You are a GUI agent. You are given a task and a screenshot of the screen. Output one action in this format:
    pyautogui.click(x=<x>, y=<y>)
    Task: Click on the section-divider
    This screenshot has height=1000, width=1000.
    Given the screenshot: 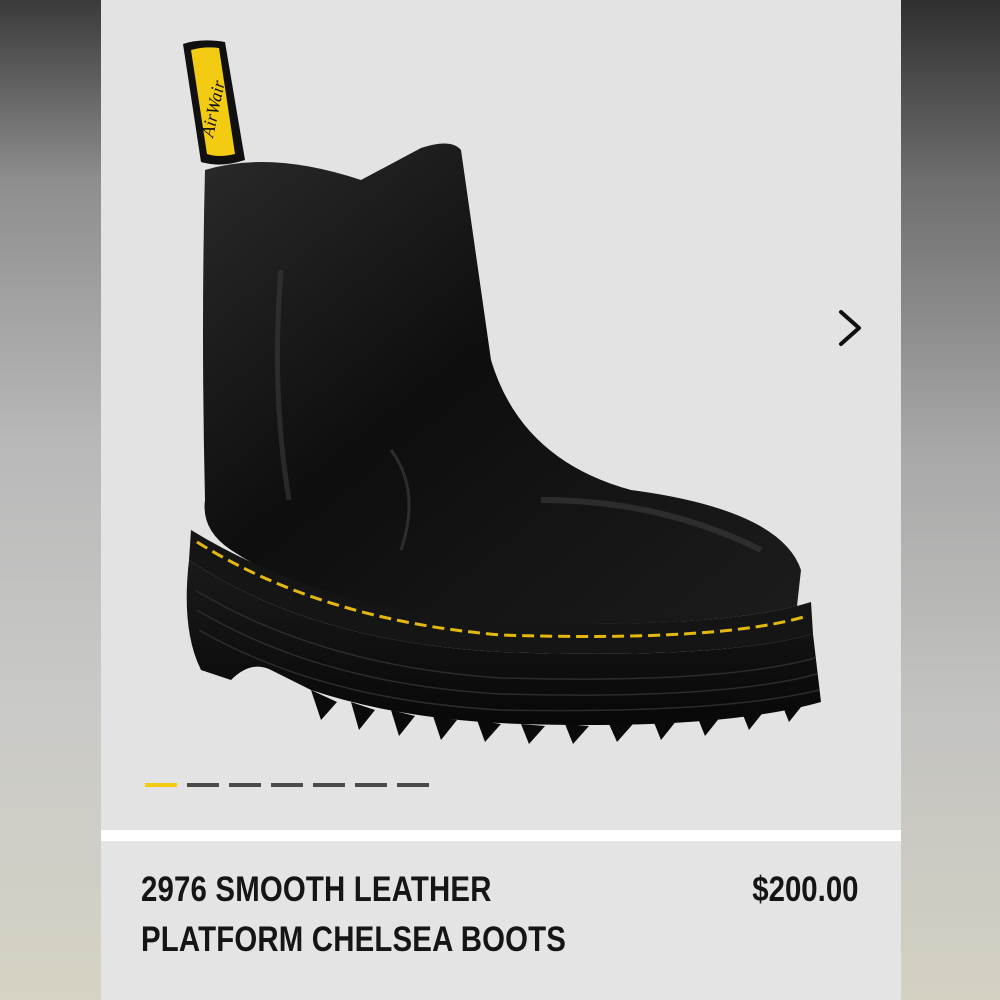 What is the action you would take?
    pyautogui.click(x=501, y=835)
    